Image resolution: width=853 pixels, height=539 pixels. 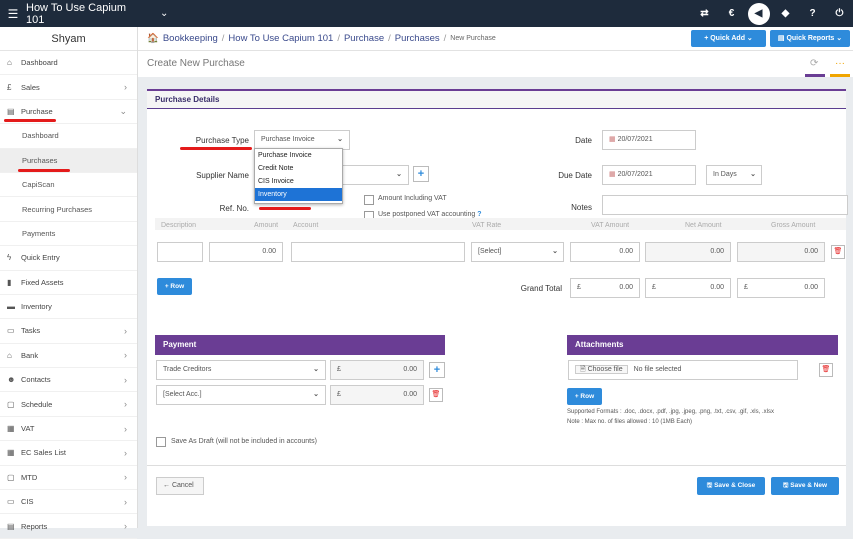 What do you see at coordinates (838, 252) in the screenshot?
I see `delete-row-icon: 🗑` at bounding box center [838, 252].